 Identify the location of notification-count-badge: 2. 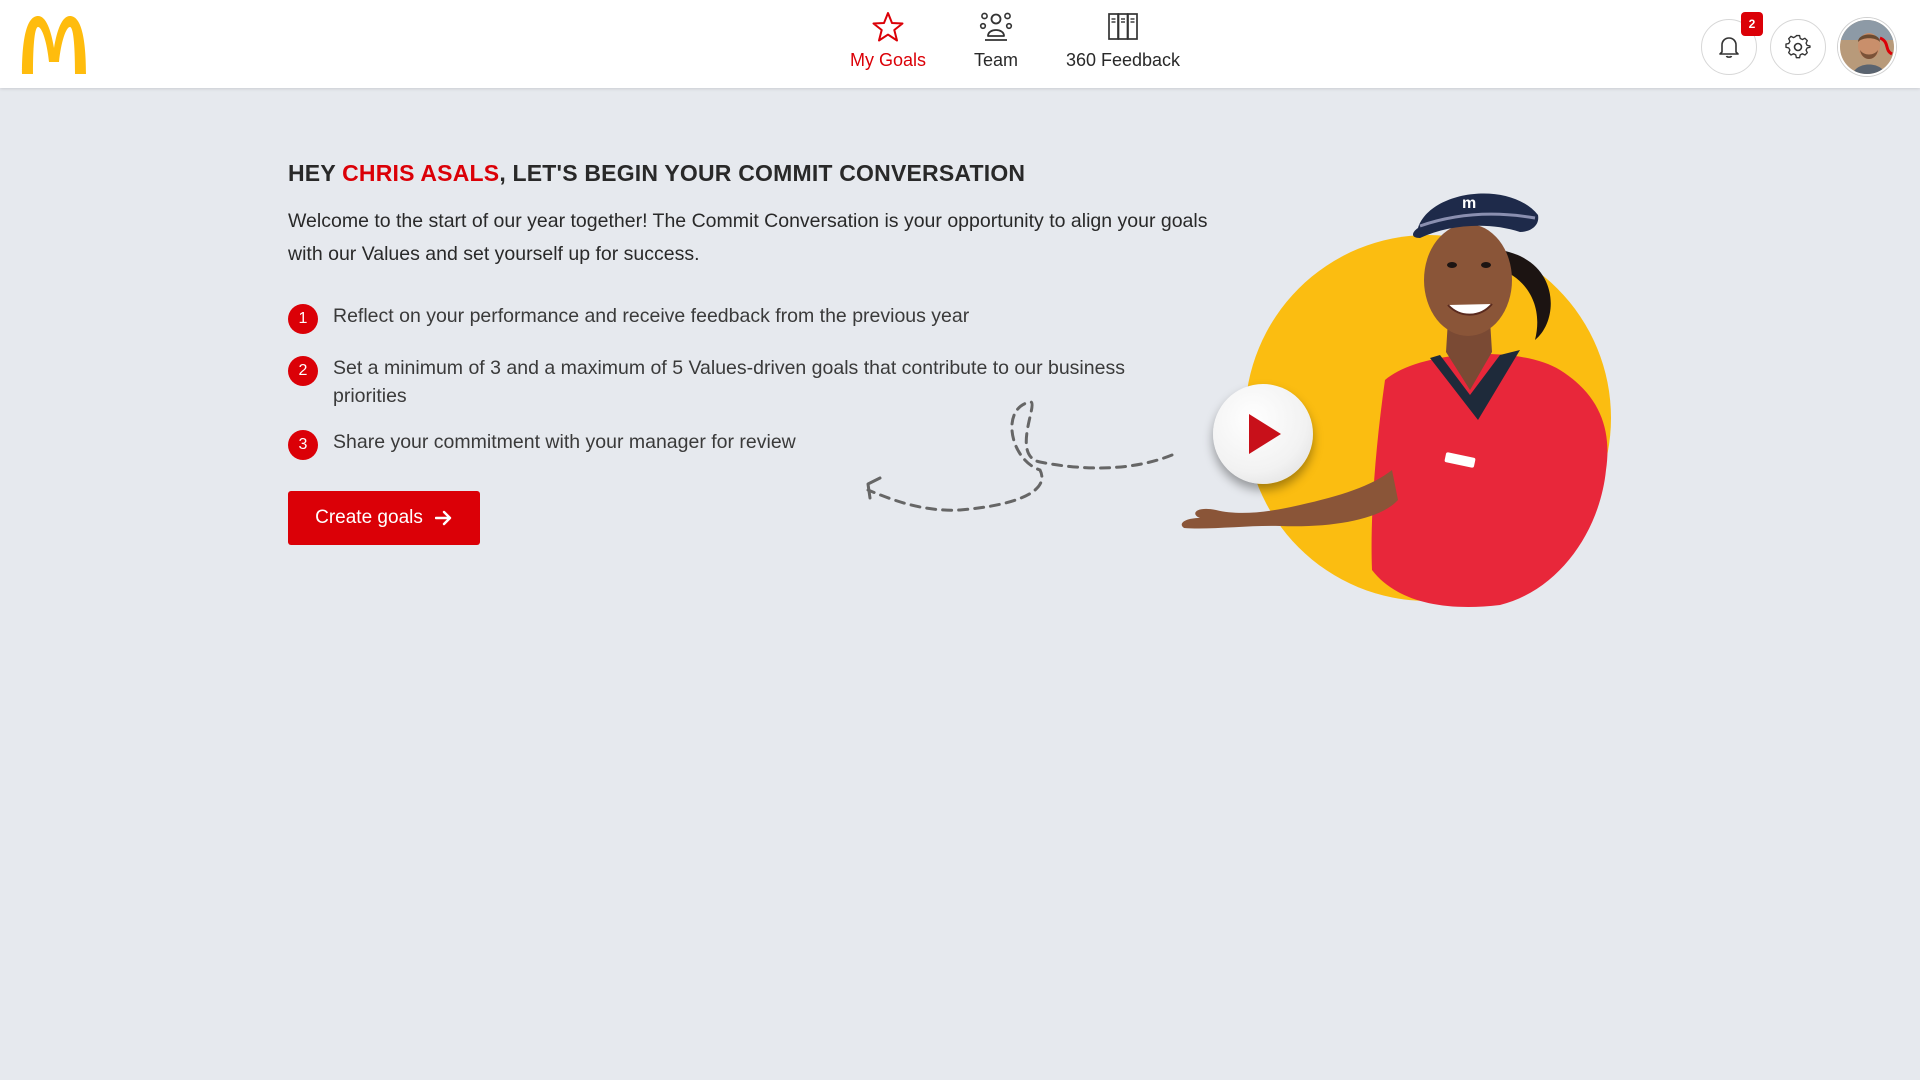
(1752, 24).